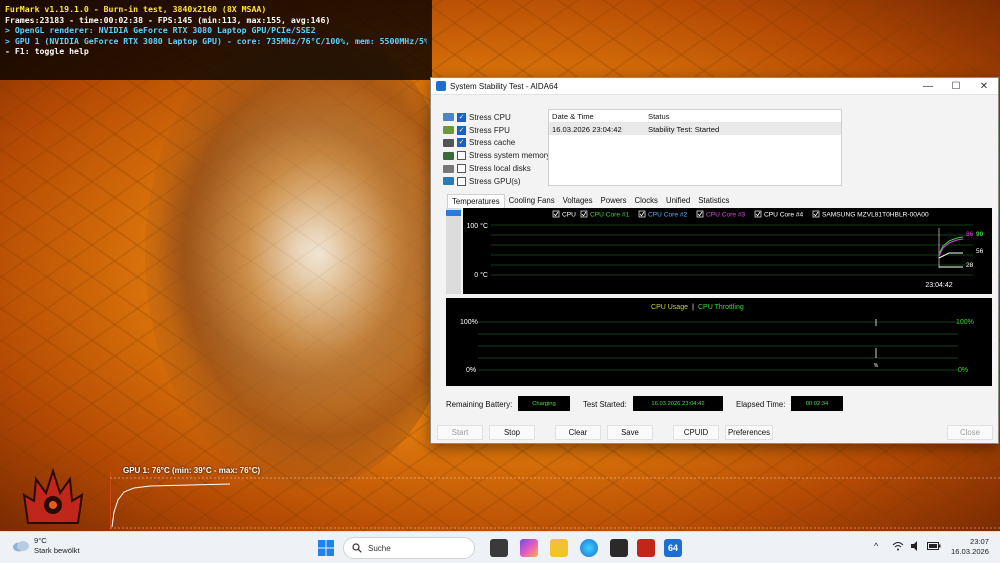 The height and width of the screenshot is (563, 1000). What do you see at coordinates (956, 86) in the screenshot?
I see `maximize-button: ☐` at bounding box center [956, 86].